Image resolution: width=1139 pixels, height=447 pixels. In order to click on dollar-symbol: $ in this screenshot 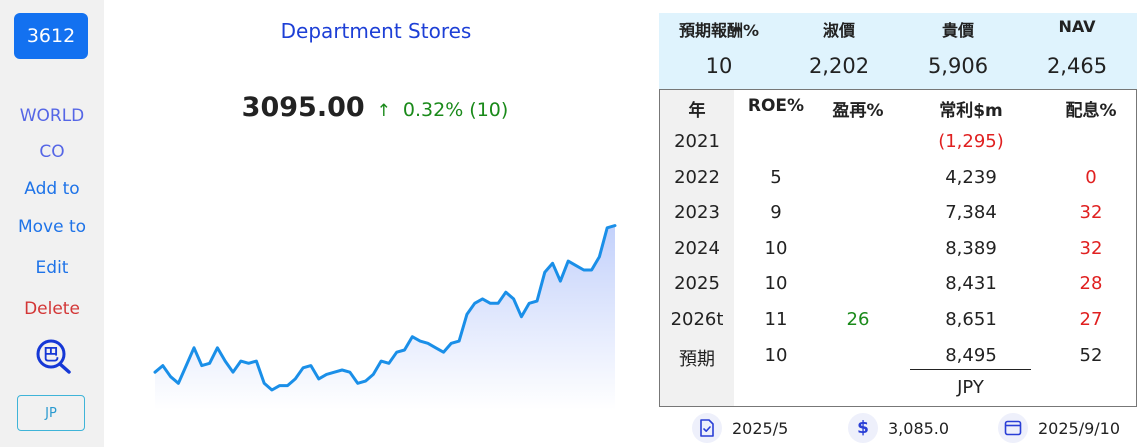, I will do `click(863, 428)`.